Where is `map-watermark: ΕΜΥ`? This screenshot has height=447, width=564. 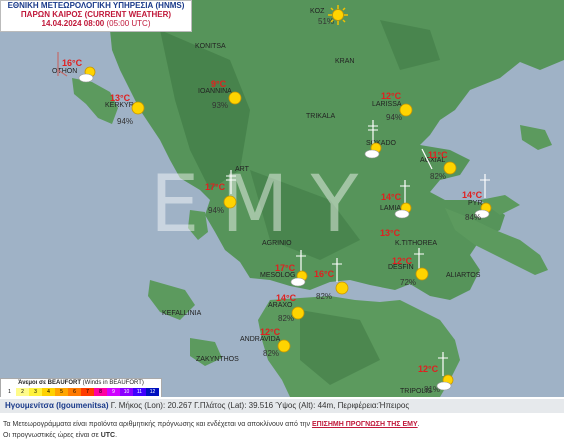 map-watermark: ΕΜΥ is located at coordinates (265, 205).